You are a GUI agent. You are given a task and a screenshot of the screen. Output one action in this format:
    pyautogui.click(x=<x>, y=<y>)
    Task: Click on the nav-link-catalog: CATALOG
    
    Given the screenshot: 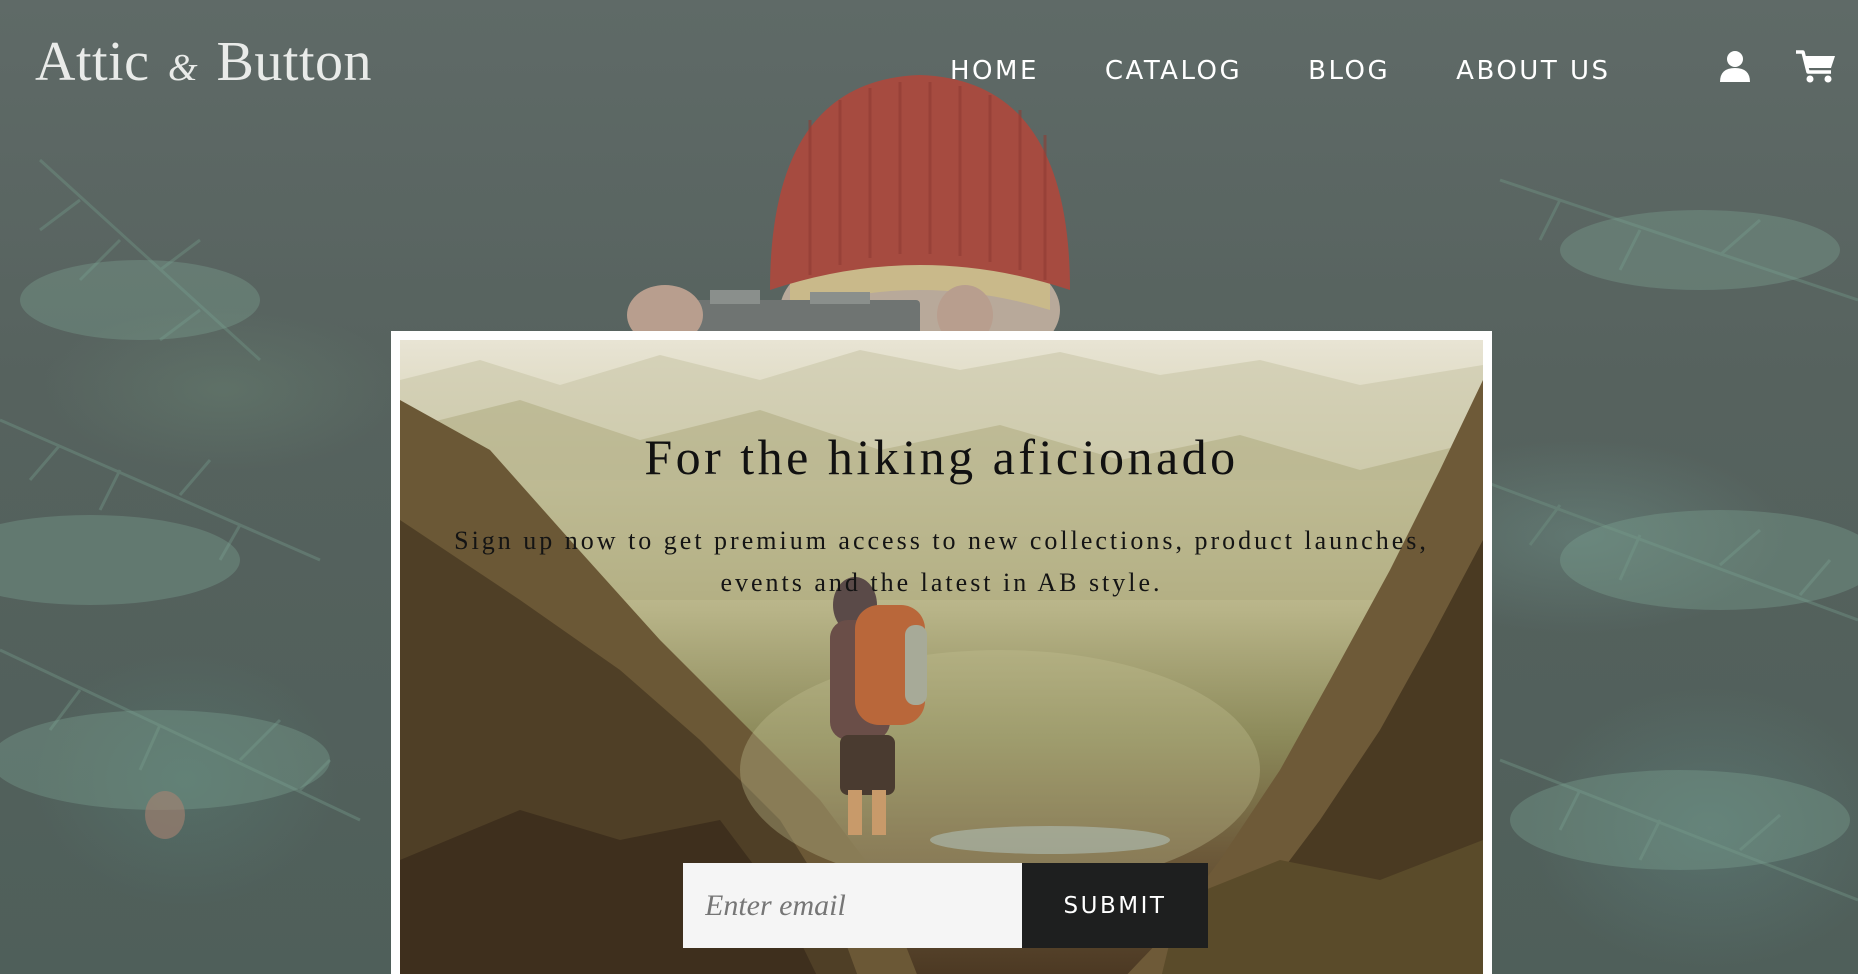 What is the action you would take?
    pyautogui.click(x=1173, y=71)
    